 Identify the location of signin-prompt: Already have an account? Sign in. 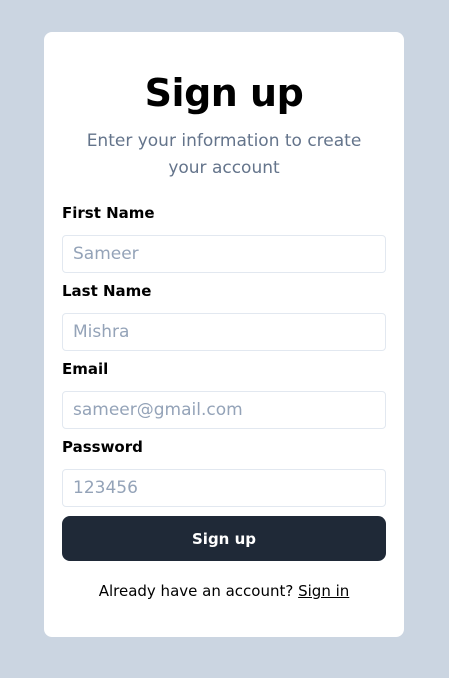
(224, 591).